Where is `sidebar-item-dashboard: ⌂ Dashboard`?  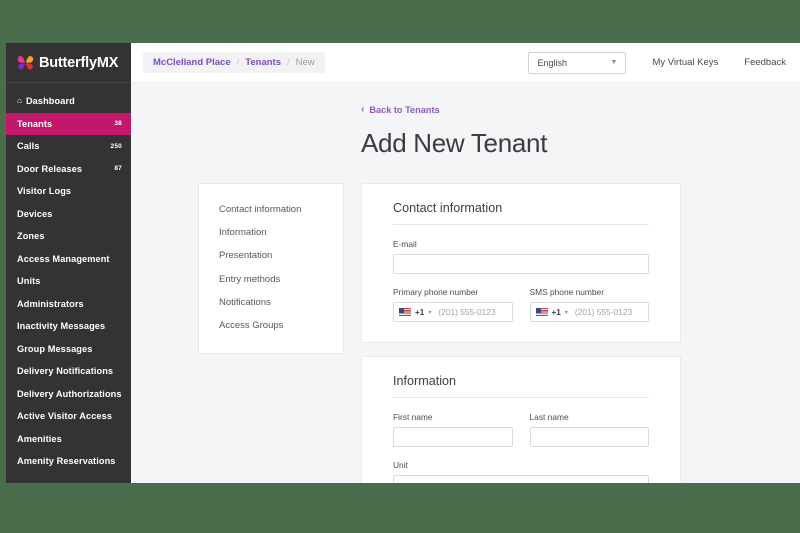
sidebar-item-dashboard: ⌂ Dashboard is located at coordinates (68, 101).